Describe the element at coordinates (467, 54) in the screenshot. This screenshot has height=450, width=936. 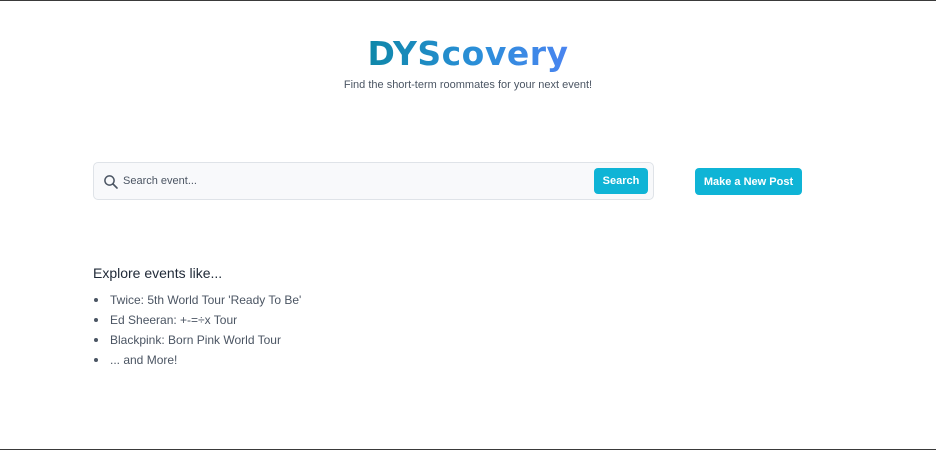
I see `logo: DYScovery` at that location.